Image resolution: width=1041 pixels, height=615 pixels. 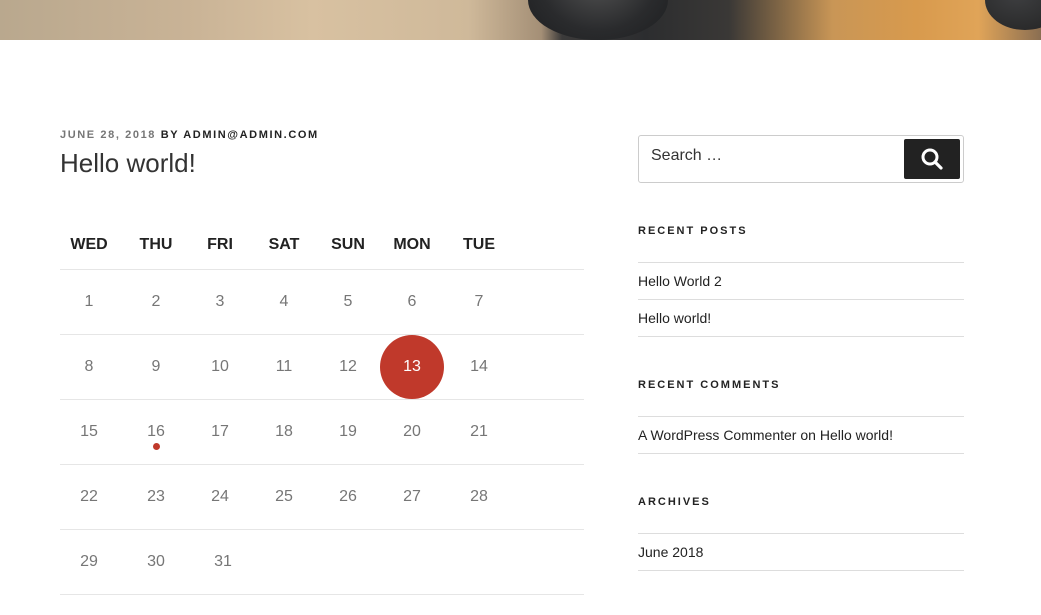 I want to click on calendar-week: 1 2 3 4 5 6 7, so click(x=322, y=302).